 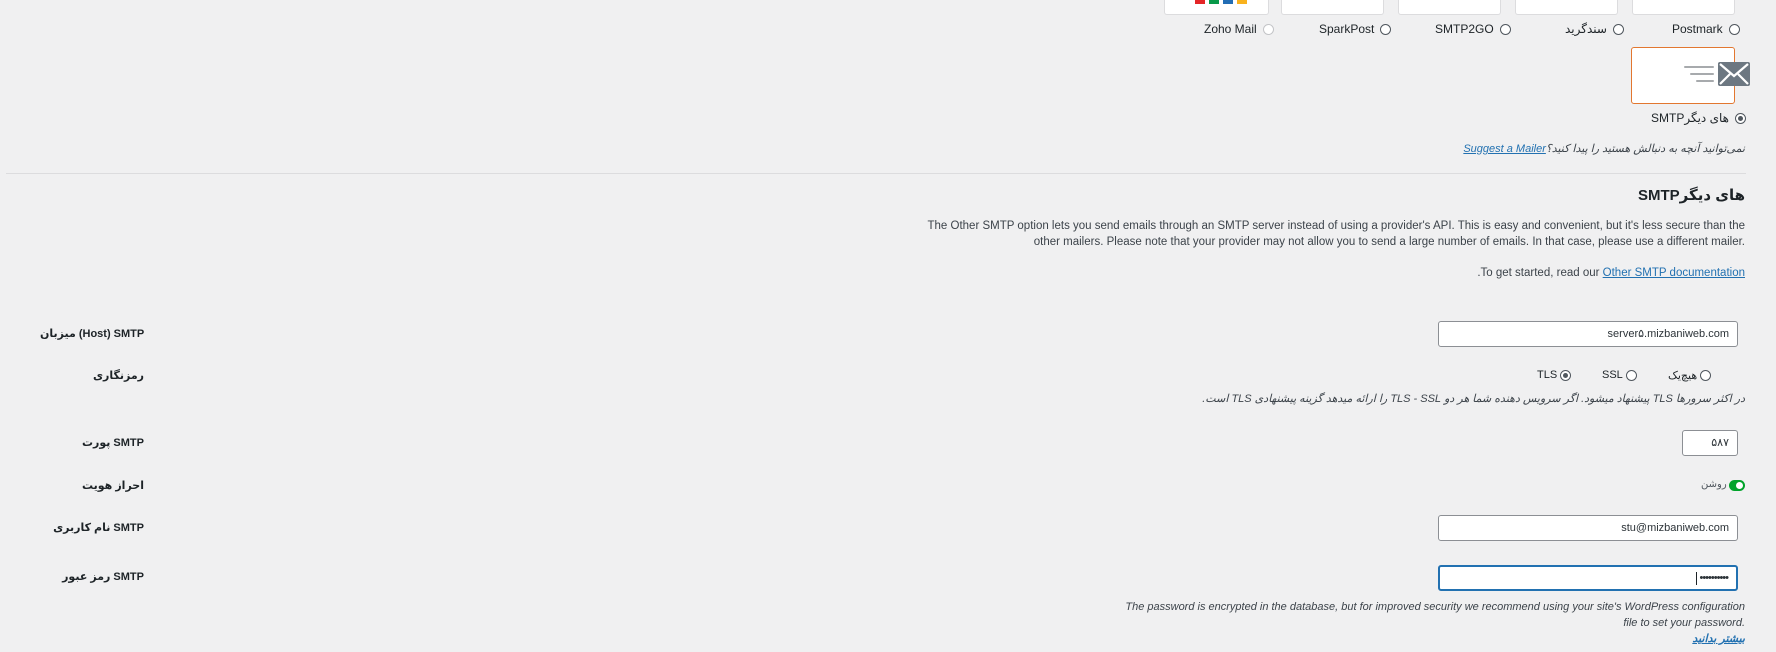 I want to click on mailer-option-label: SMTP2GO, so click(x=1464, y=29).